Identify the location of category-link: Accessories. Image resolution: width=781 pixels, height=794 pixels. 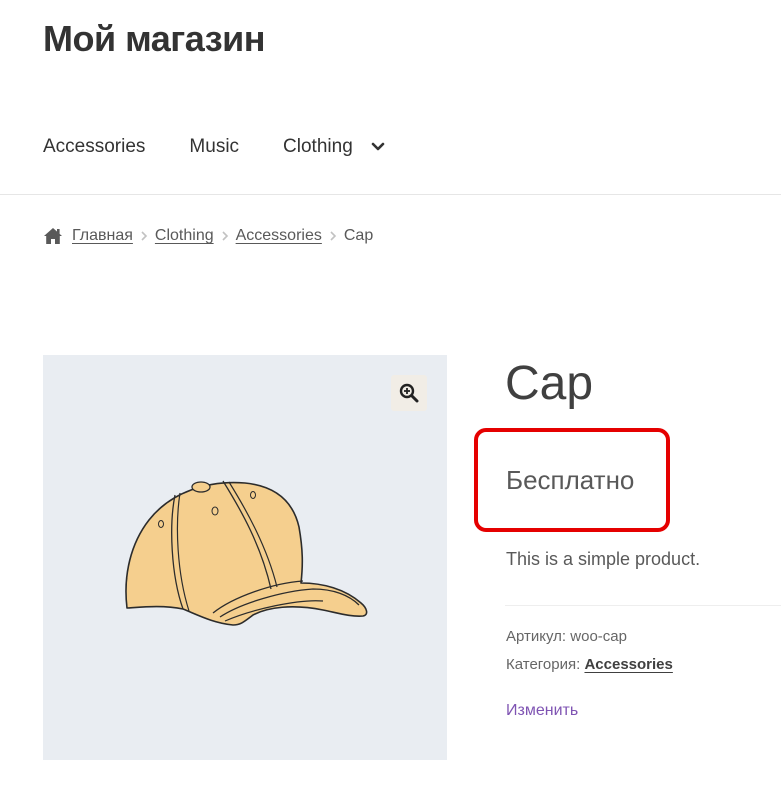
(628, 664).